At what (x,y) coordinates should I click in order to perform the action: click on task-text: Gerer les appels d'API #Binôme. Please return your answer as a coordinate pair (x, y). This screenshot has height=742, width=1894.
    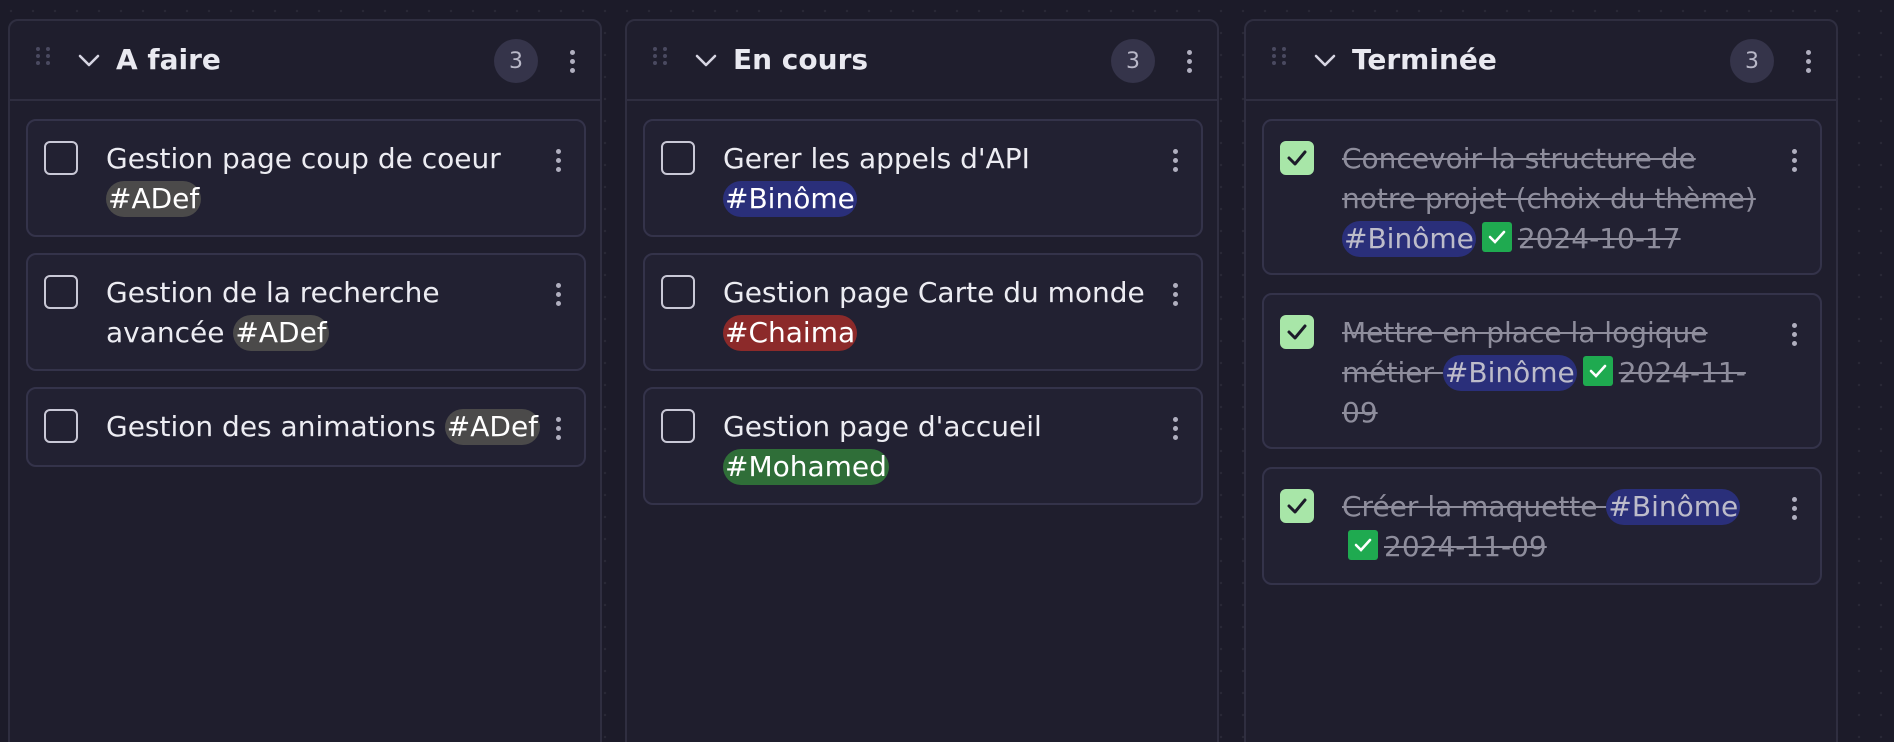
    Looking at the image, I should click on (876, 179).